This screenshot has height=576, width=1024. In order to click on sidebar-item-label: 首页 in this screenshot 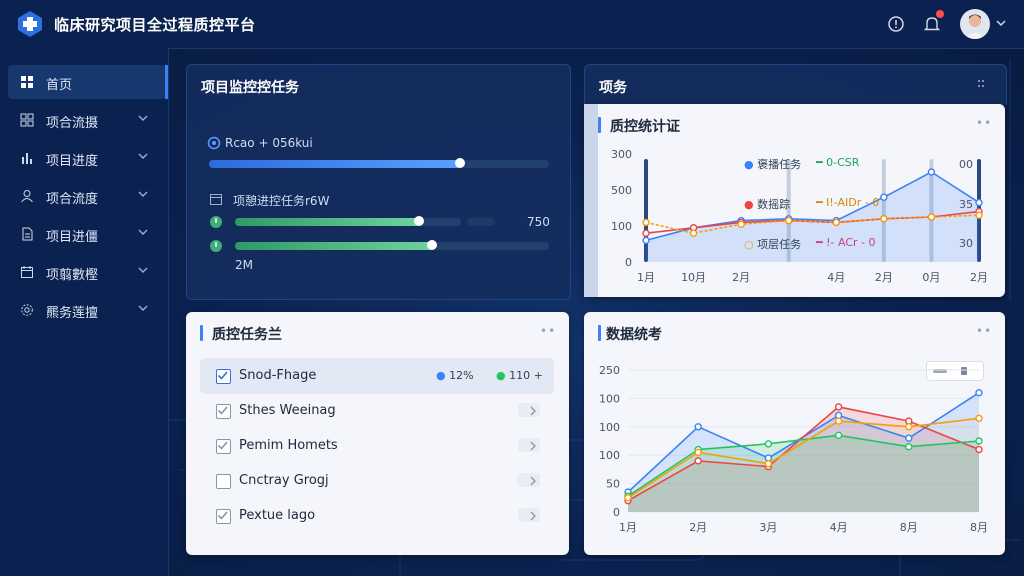, I will do `click(59, 85)`.